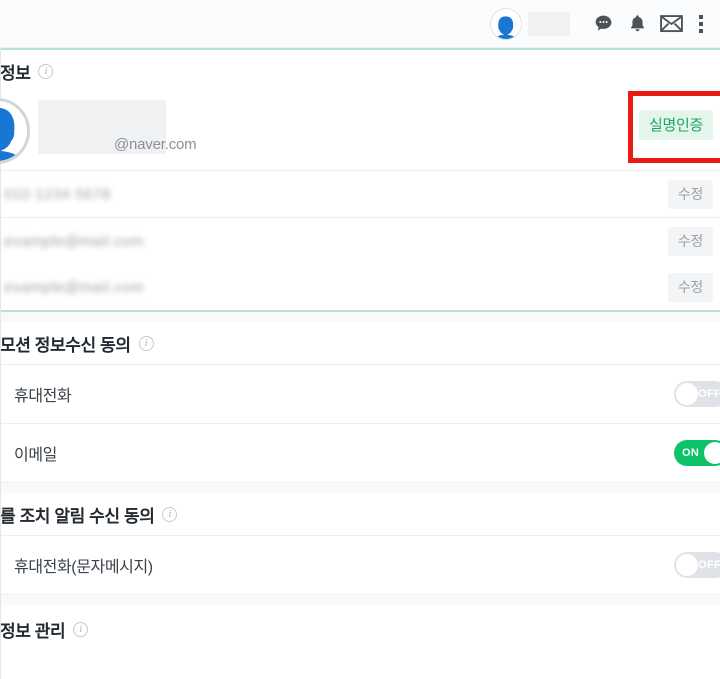 The height and width of the screenshot is (679, 720). Describe the element at coordinates (549, 23) in the screenshot. I see `username-redacted-block` at that location.